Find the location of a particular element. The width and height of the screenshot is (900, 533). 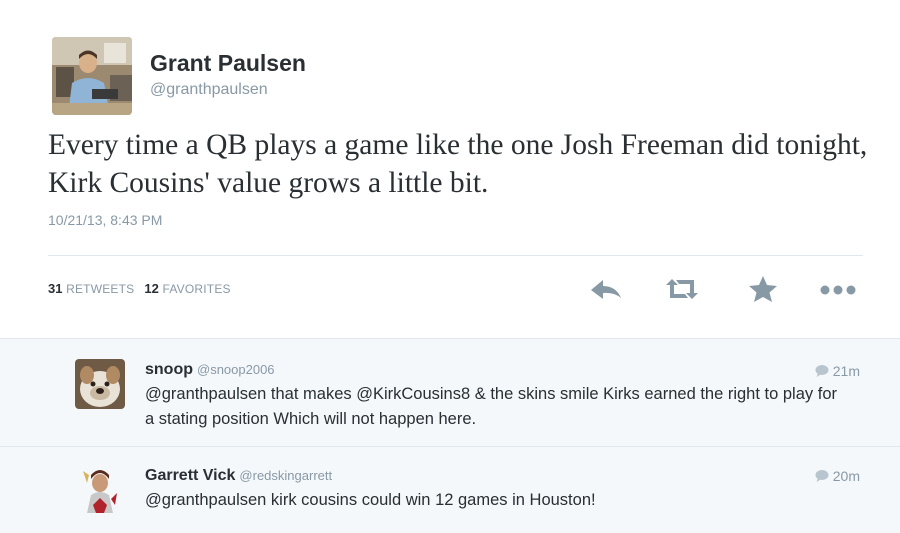

reply-timestamp: 20m is located at coordinates (837, 476).